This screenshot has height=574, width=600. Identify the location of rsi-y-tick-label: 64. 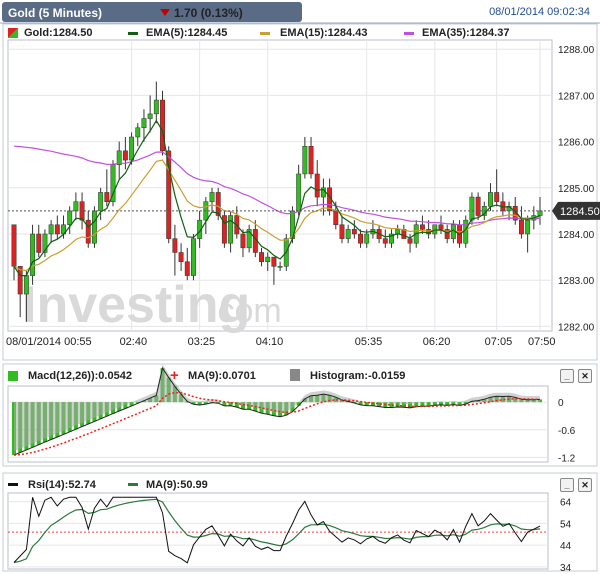
(566, 503).